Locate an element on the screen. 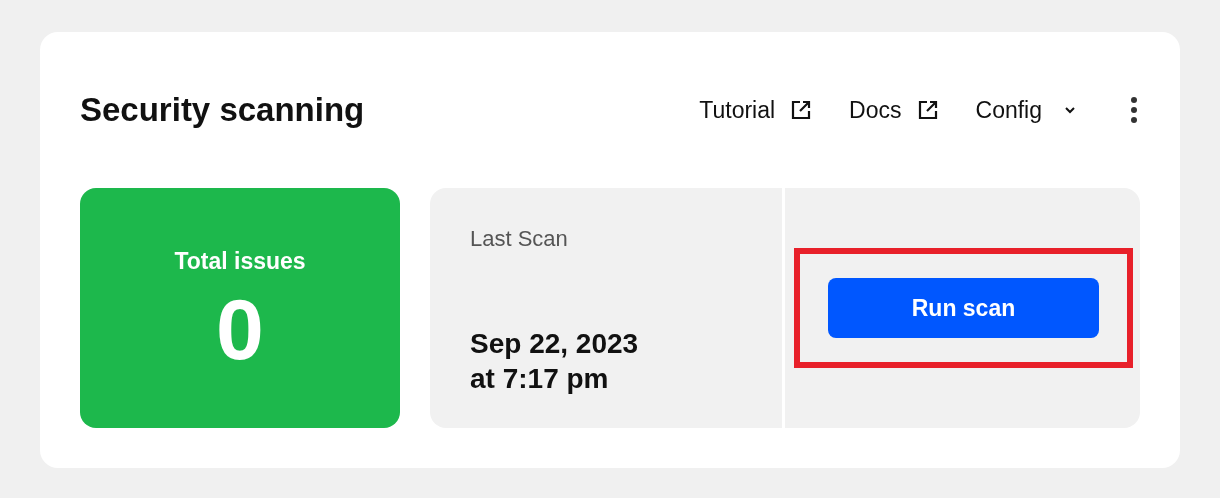 This screenshot has width=1220, height=498. card-title: Security scanning is located at coordinates (222, 110).